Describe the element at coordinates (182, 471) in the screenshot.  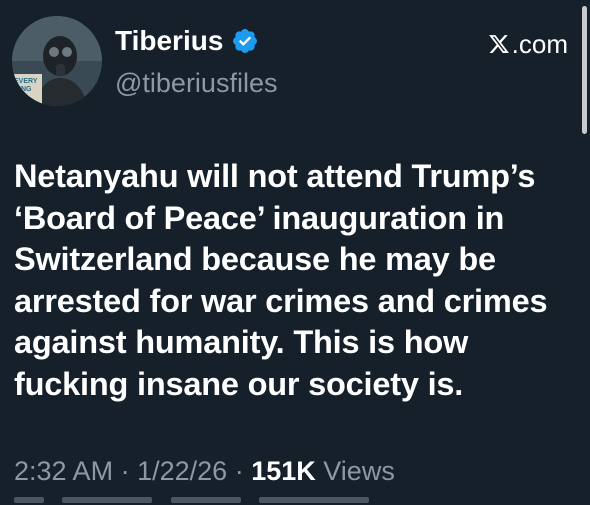
I see `tweet-date: 1/22/26` at that location.